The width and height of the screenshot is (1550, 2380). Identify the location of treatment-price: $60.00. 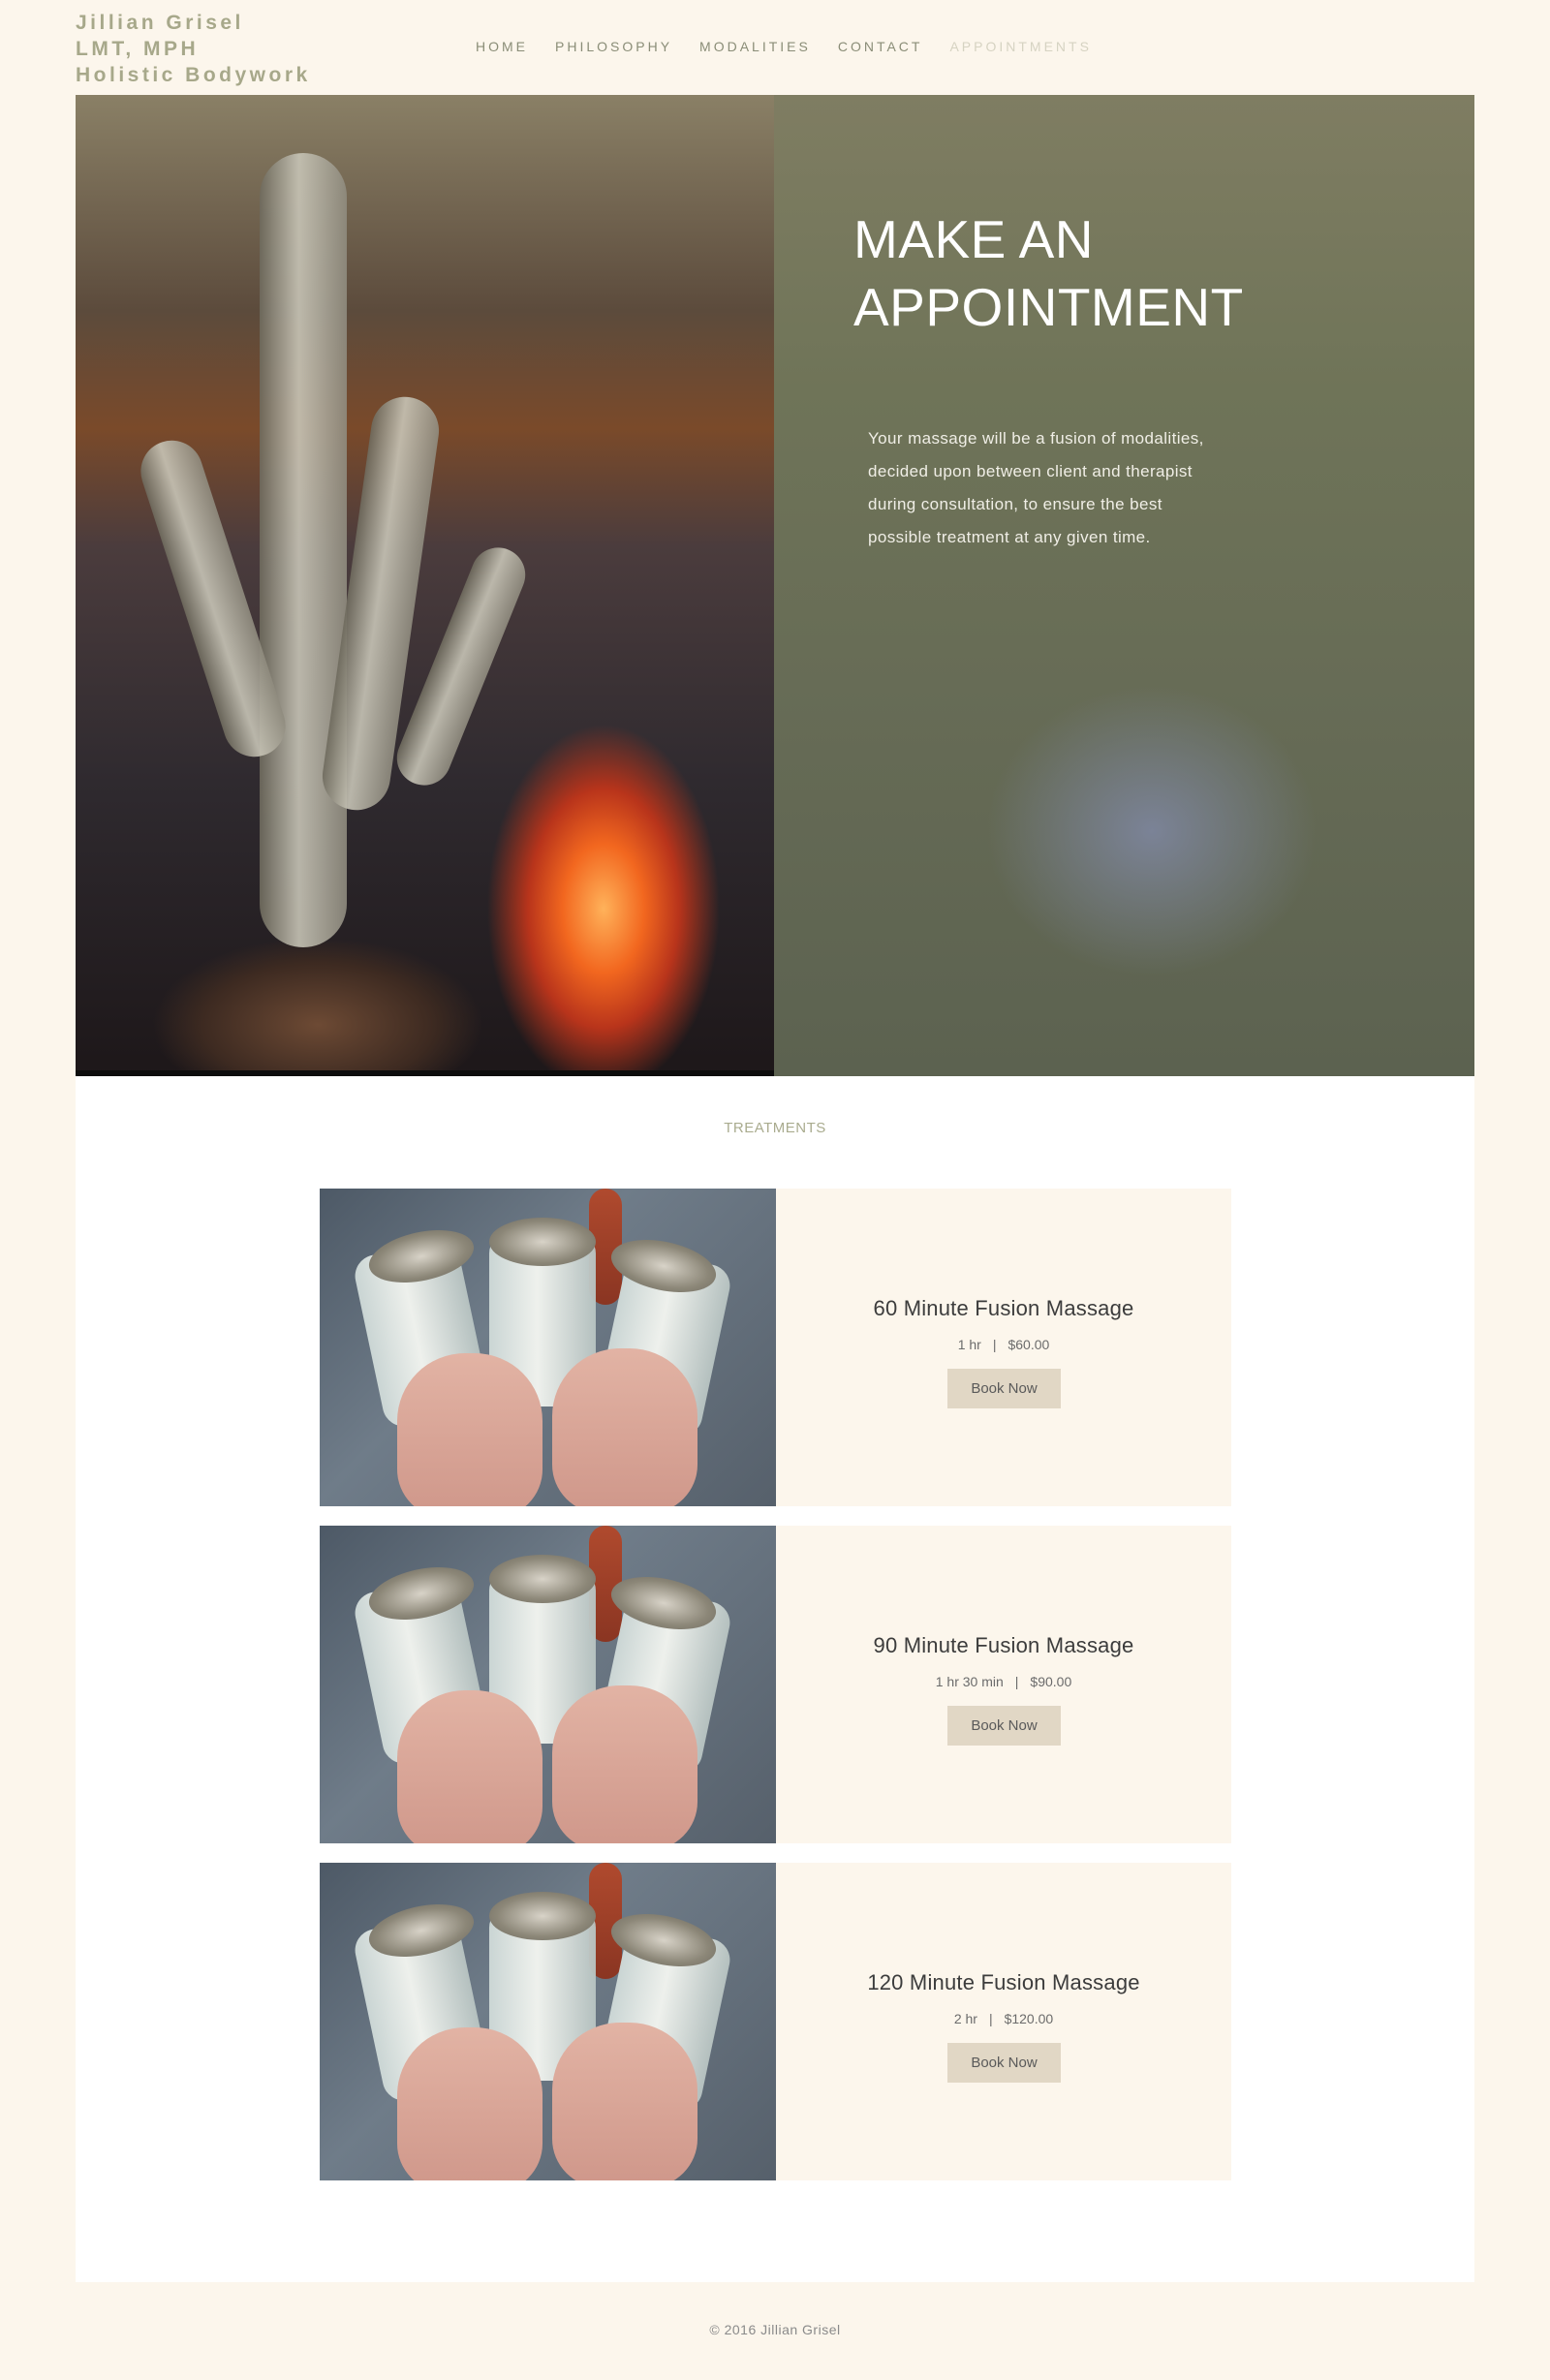
(1029, 1344).